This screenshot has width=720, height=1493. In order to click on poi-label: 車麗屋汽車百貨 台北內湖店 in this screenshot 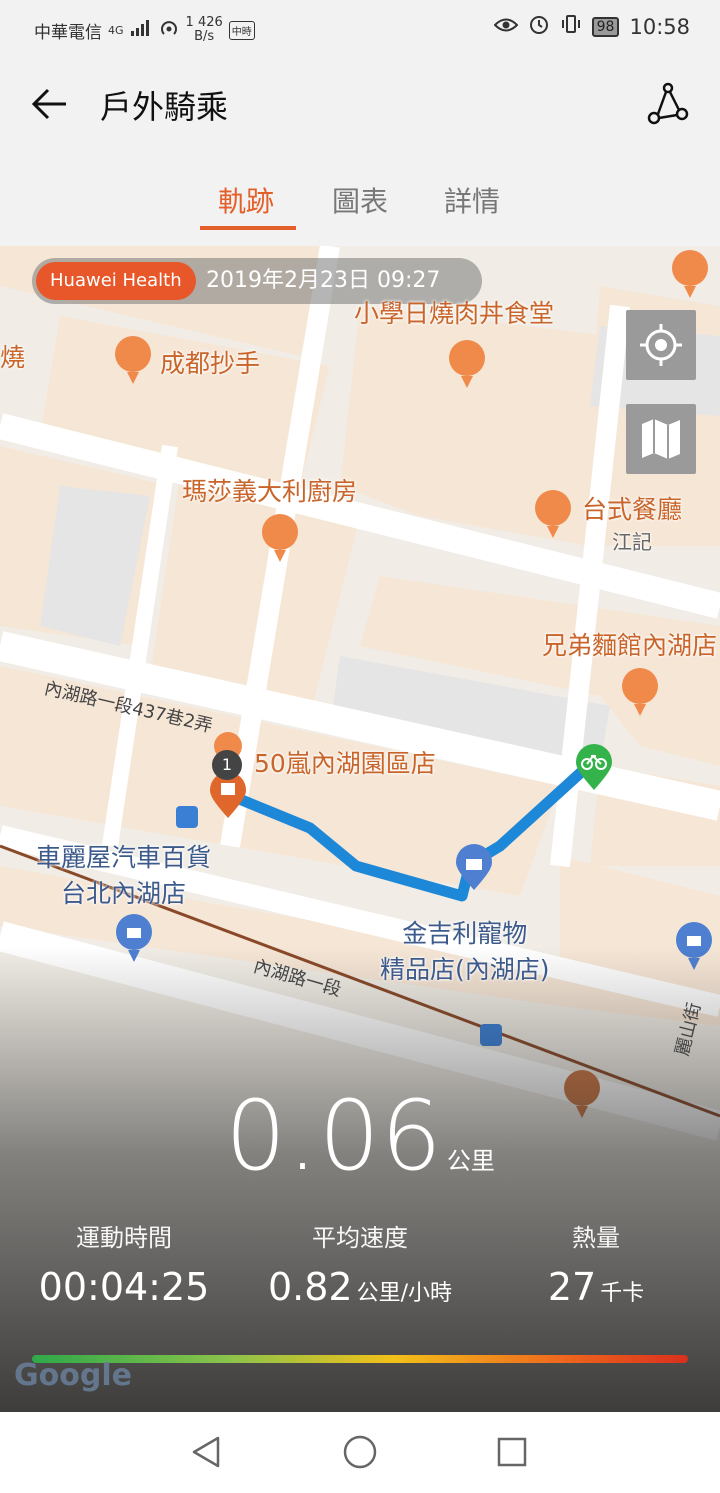, I will do `click(123, 874)`.